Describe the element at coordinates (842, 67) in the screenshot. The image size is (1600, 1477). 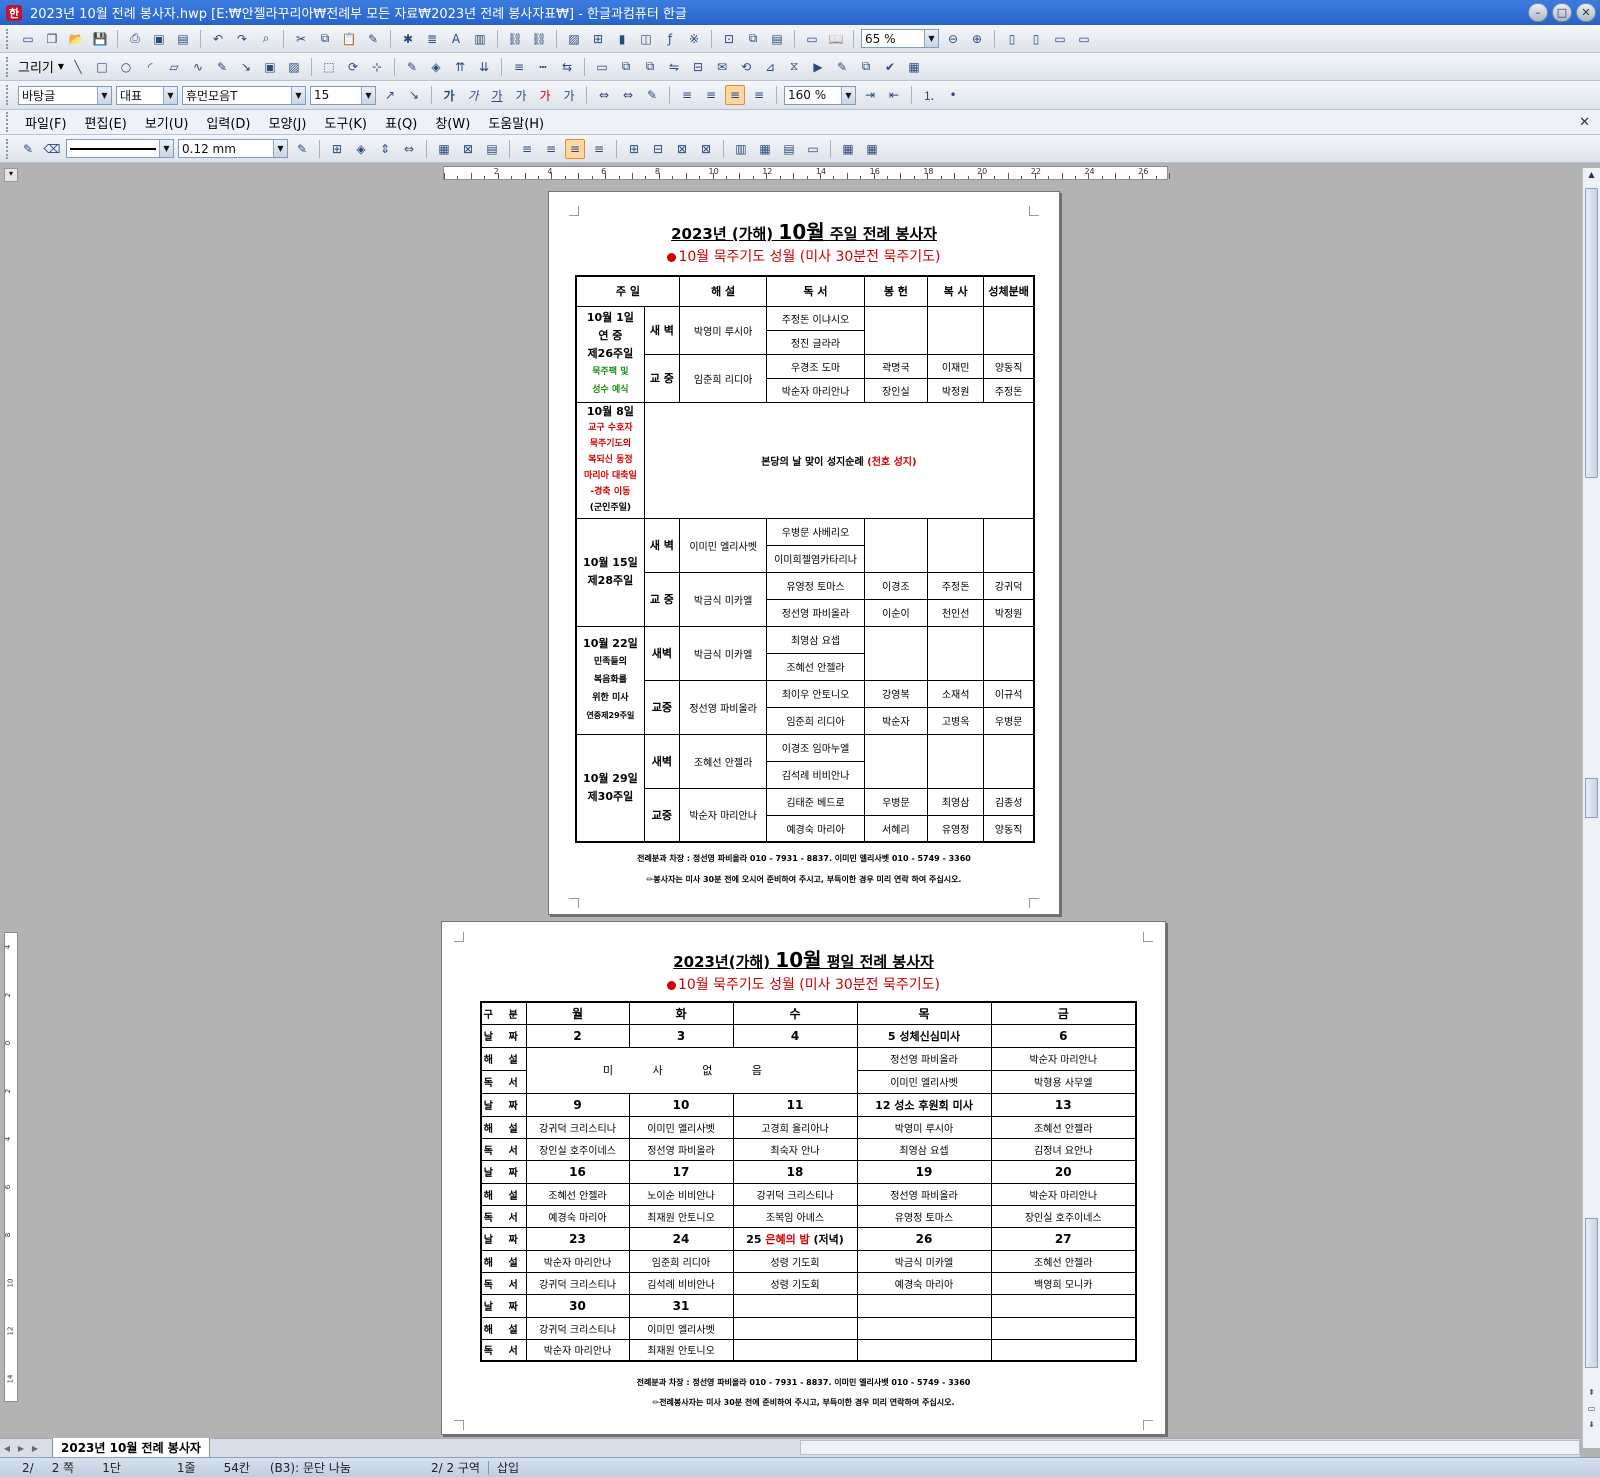
I see `edit-points-icon: ✎` at that location.